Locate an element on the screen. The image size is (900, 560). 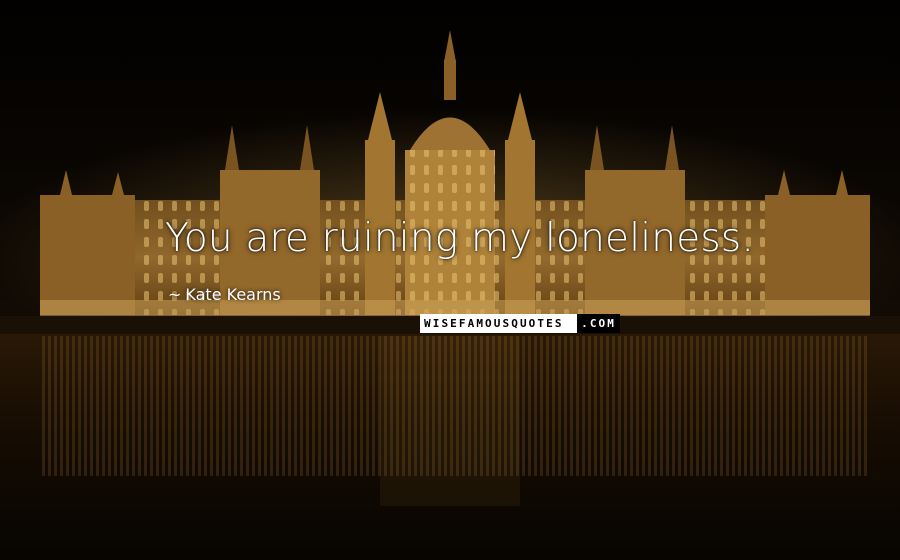
watermark-left: WISEFAMOUSQUOTES is located at coordinates (499, 323).